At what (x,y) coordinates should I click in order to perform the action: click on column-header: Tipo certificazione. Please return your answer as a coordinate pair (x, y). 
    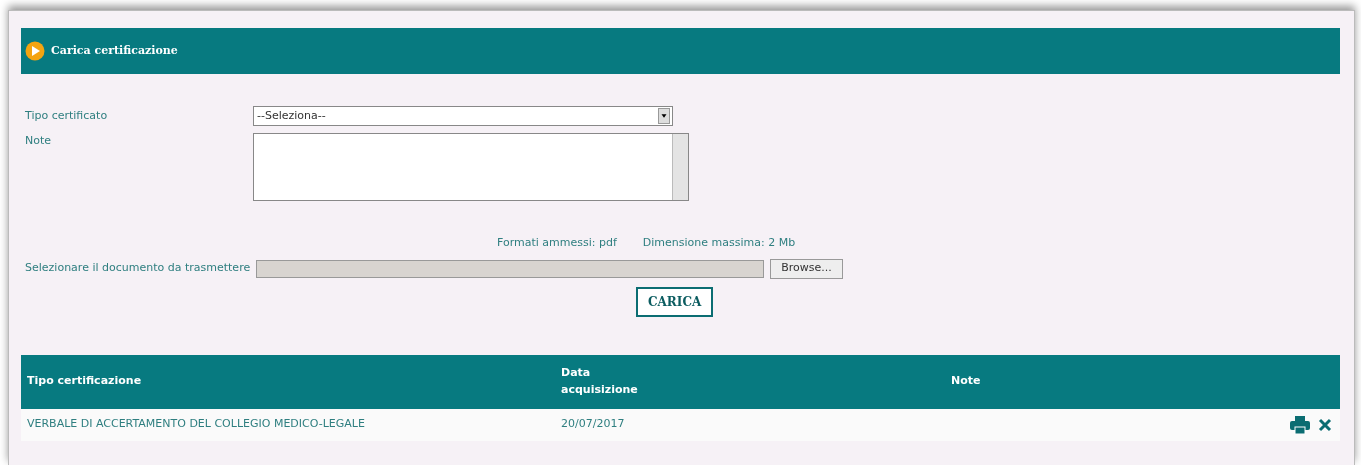
    Looking at the image, I should click on (84, 381).